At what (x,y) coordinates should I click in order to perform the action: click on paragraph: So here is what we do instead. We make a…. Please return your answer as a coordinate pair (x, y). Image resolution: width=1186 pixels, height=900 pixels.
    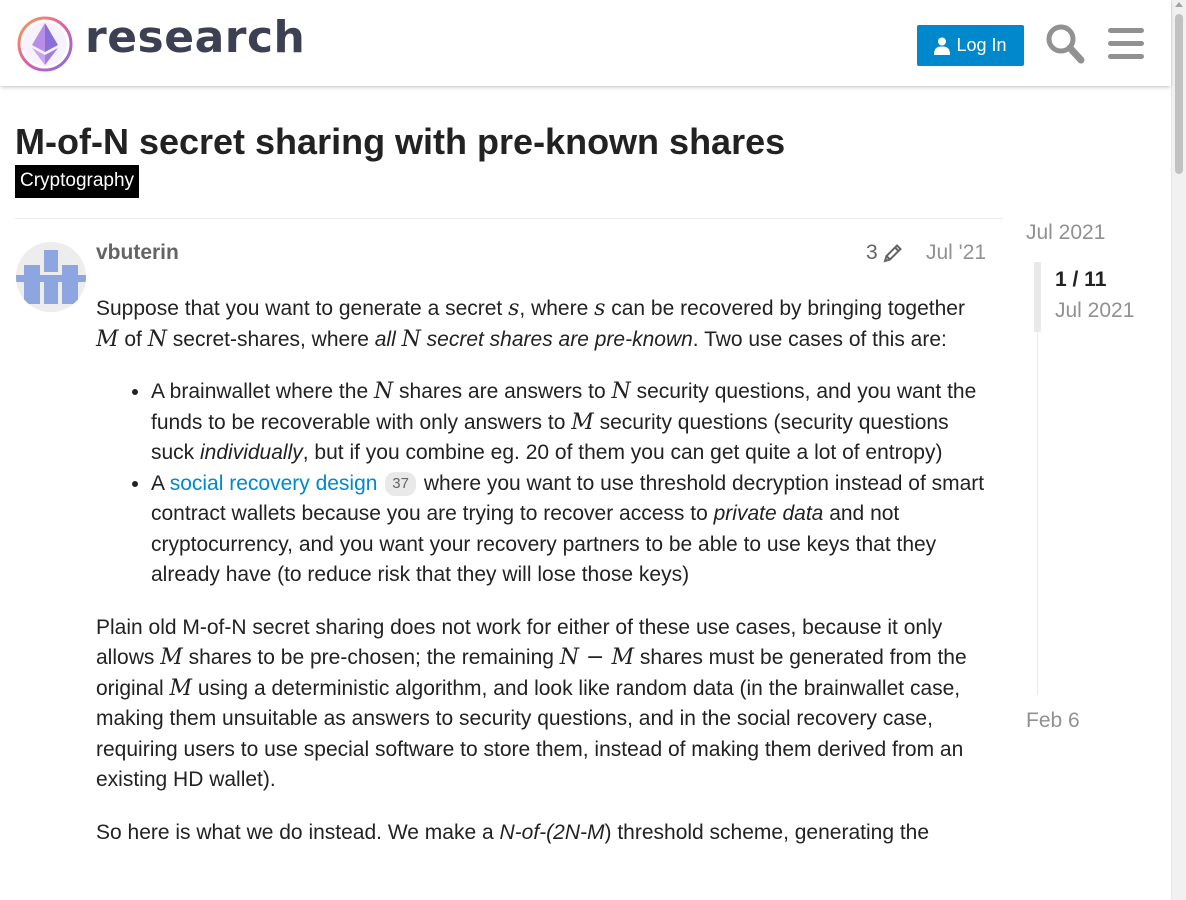
    Looking at the image, I should click on (513, 832).